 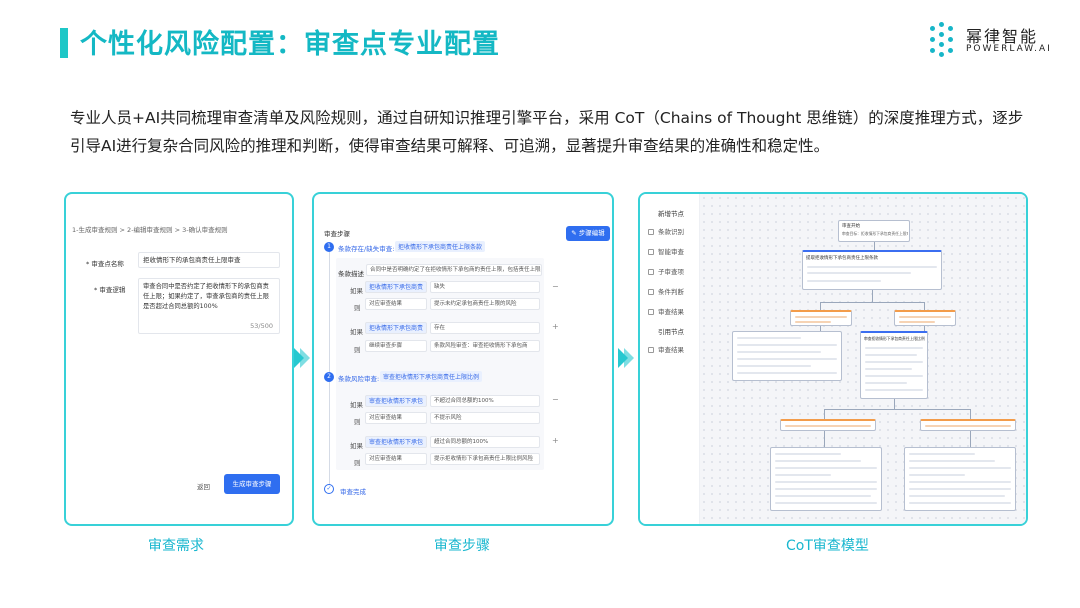 I want to click on rule-3-action: 对应审查结果, so click(x=396, y=418).